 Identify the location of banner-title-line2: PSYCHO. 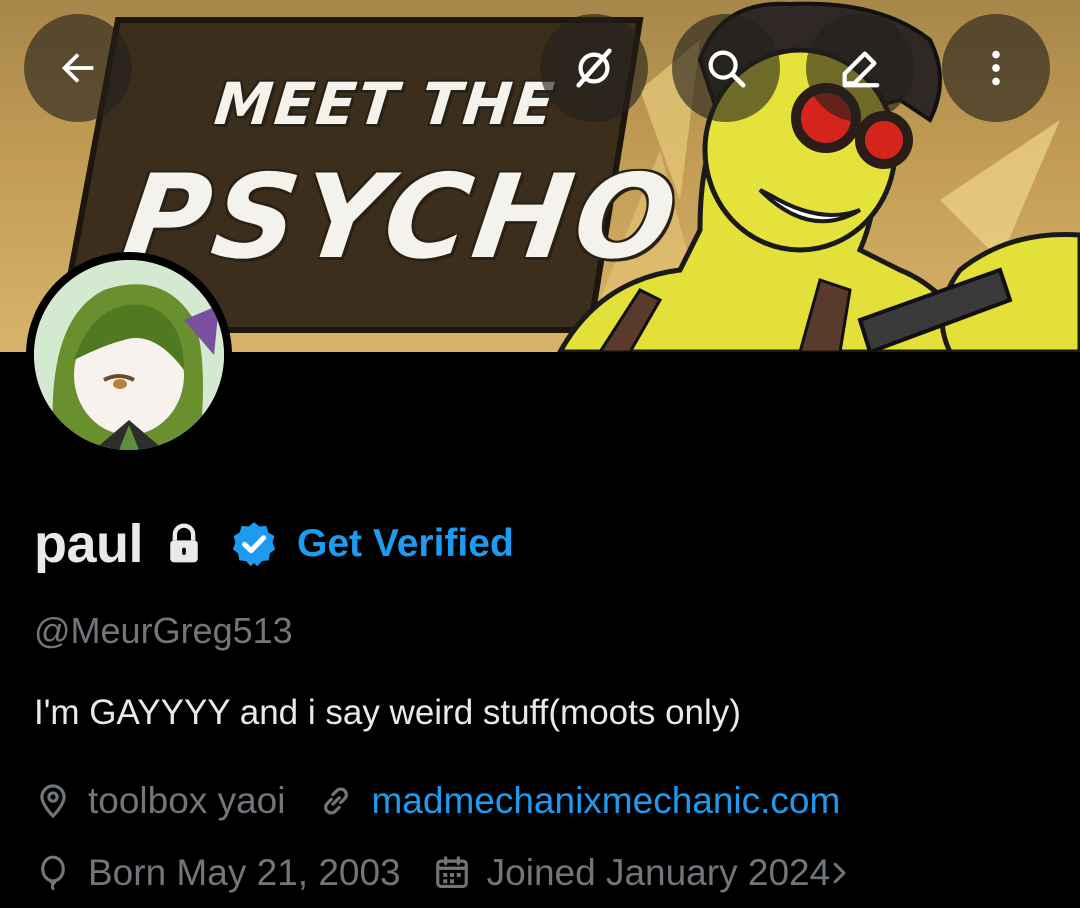
(401, 217).